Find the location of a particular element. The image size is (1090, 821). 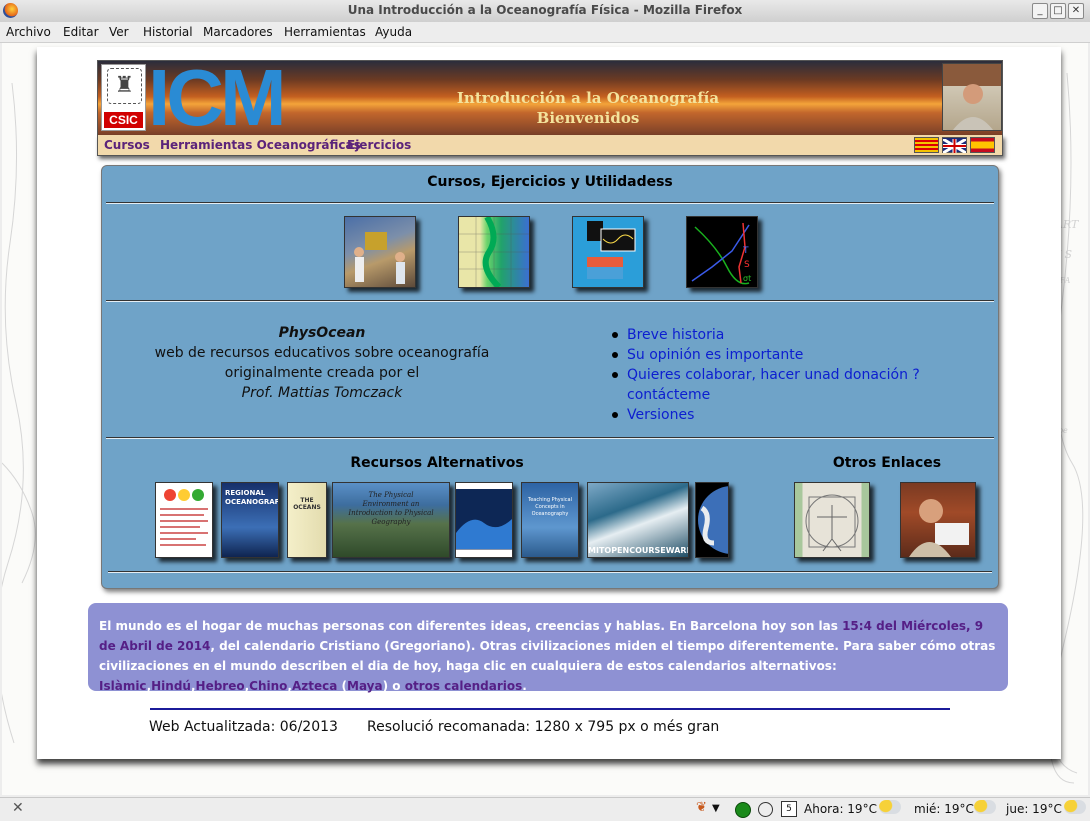

menu-historial: Historial is located at coordinates (168, 32).